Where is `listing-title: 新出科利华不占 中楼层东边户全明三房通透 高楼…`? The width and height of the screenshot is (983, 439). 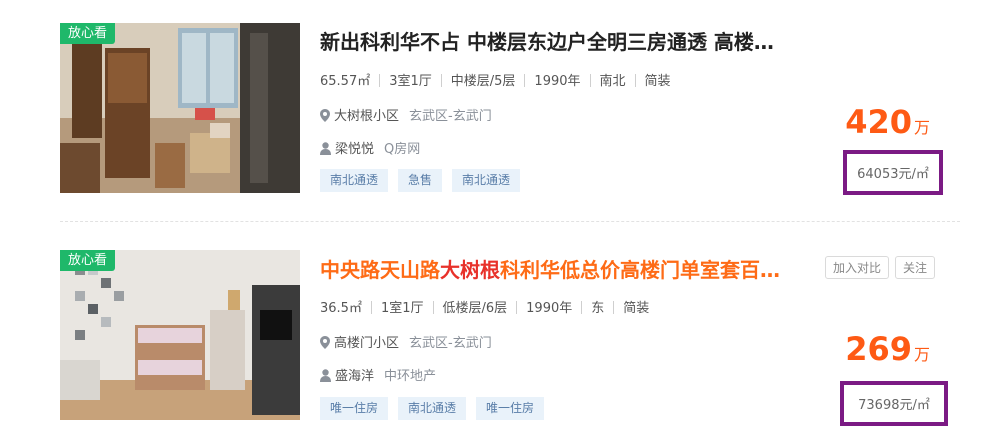 listing-title: 新出科利华不占 中楼层东边户全明三房通透 高楼… is located at coordinates (547, 40).